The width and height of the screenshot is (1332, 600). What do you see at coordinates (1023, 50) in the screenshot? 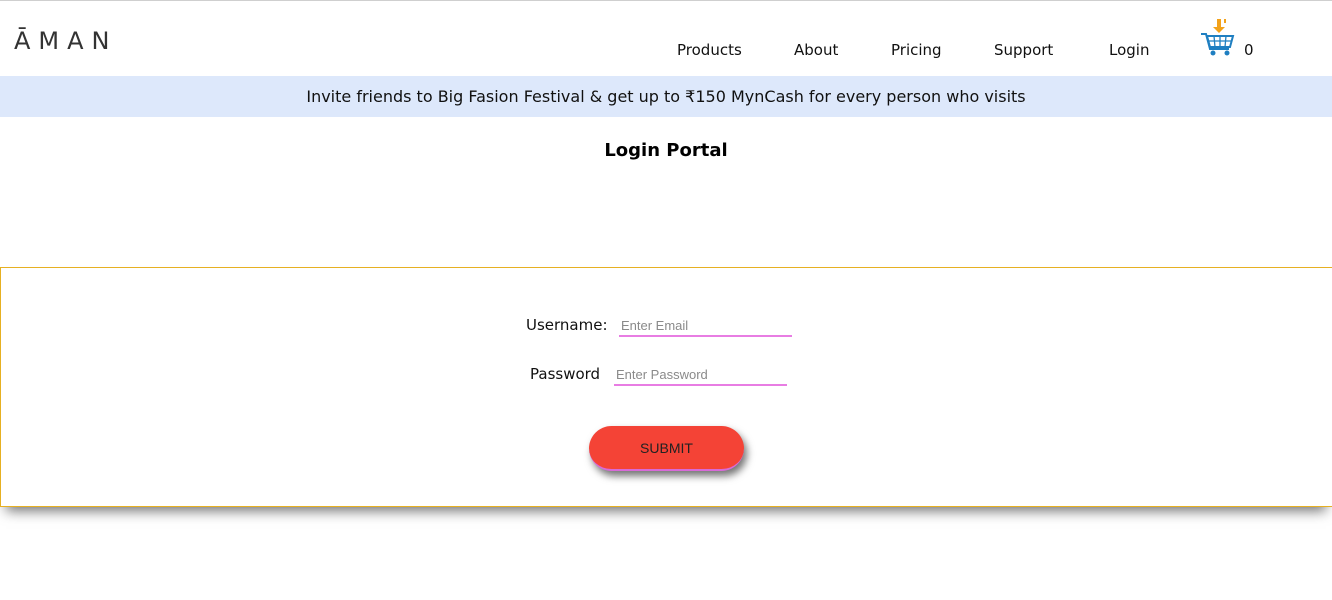
I see `nav-support: Support` at bounding box center [1023, 50].